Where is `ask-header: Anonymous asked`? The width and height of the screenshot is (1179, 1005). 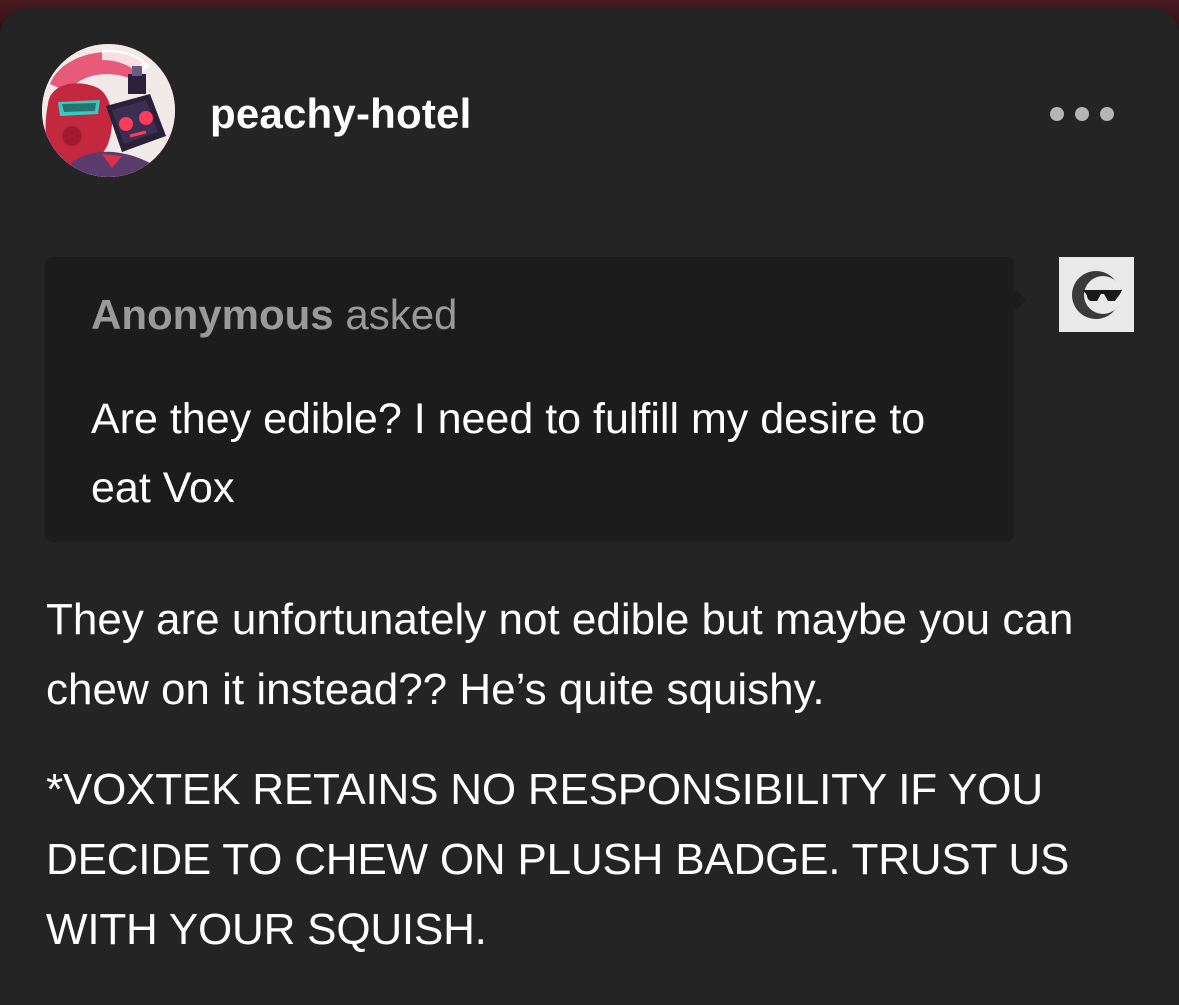 ask-header: Anonymous asked is located at coordinates (274, 315).